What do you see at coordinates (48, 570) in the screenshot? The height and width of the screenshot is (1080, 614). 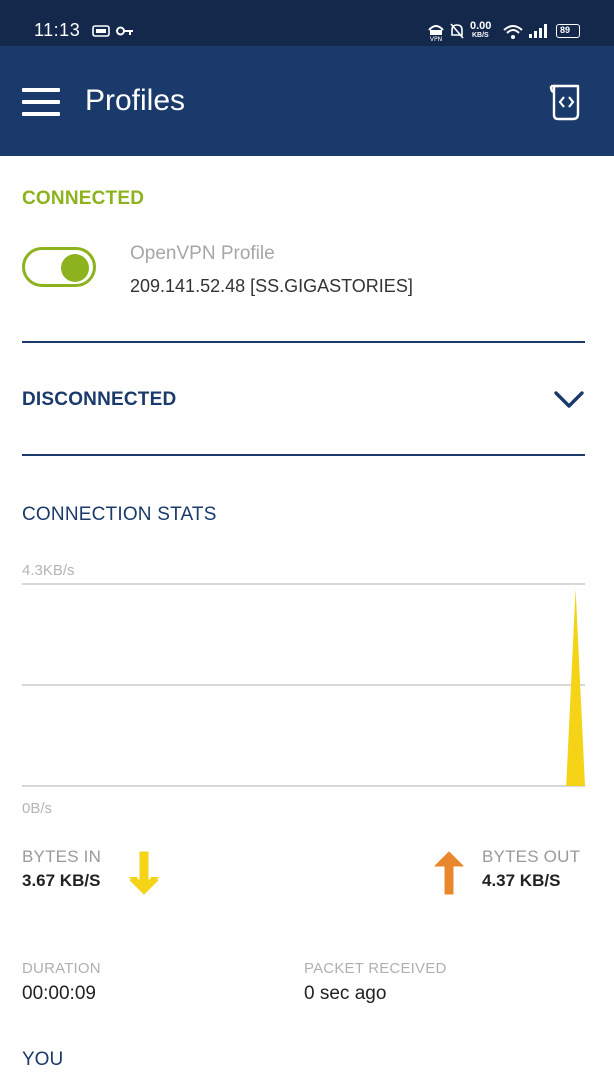 I see `y-axis-max-label: 4.3KB/s` at bounding box center [48, 570].